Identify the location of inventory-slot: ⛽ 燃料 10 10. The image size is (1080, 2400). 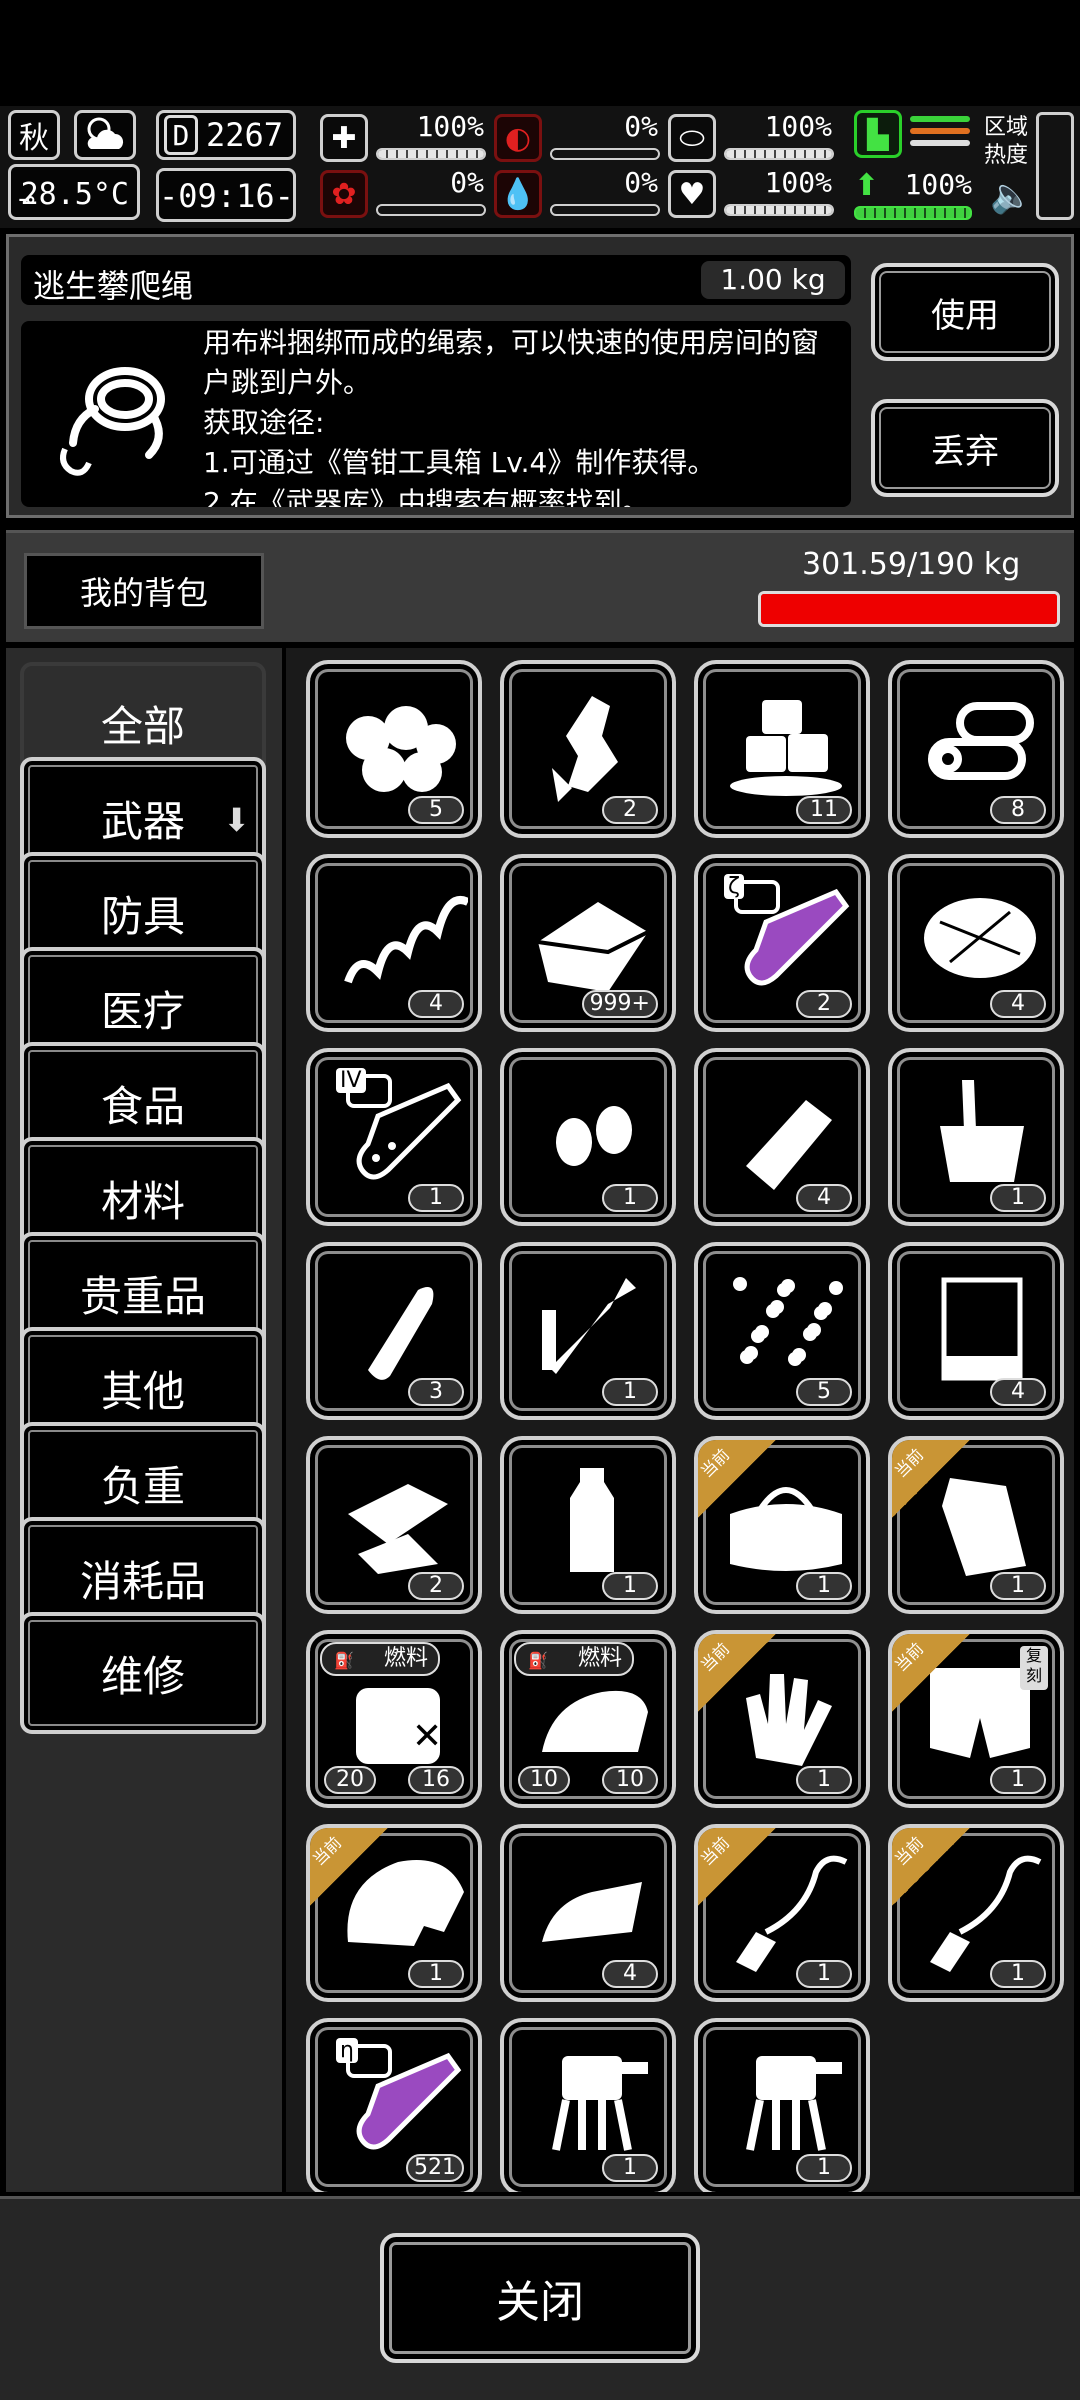
(588, 1719).